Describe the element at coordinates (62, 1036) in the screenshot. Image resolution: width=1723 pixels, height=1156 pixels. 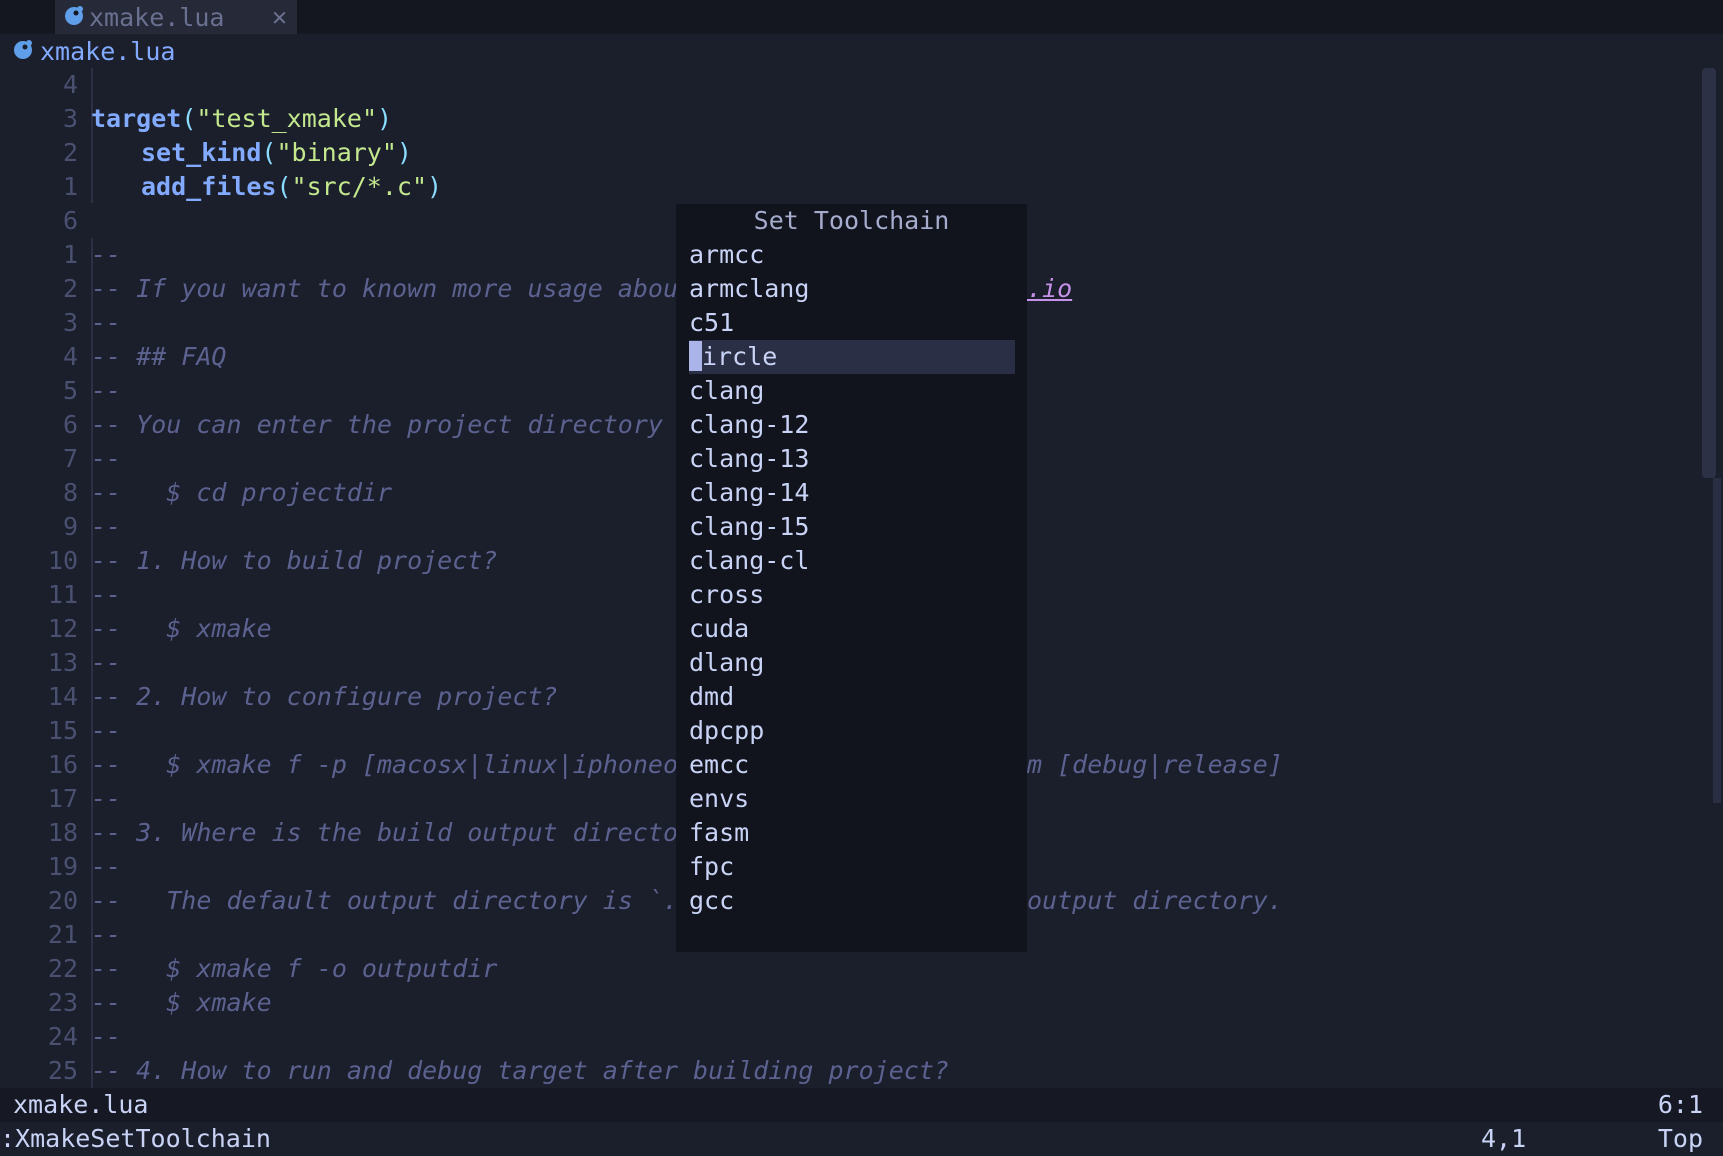
I see `line-number: 24` at that location.